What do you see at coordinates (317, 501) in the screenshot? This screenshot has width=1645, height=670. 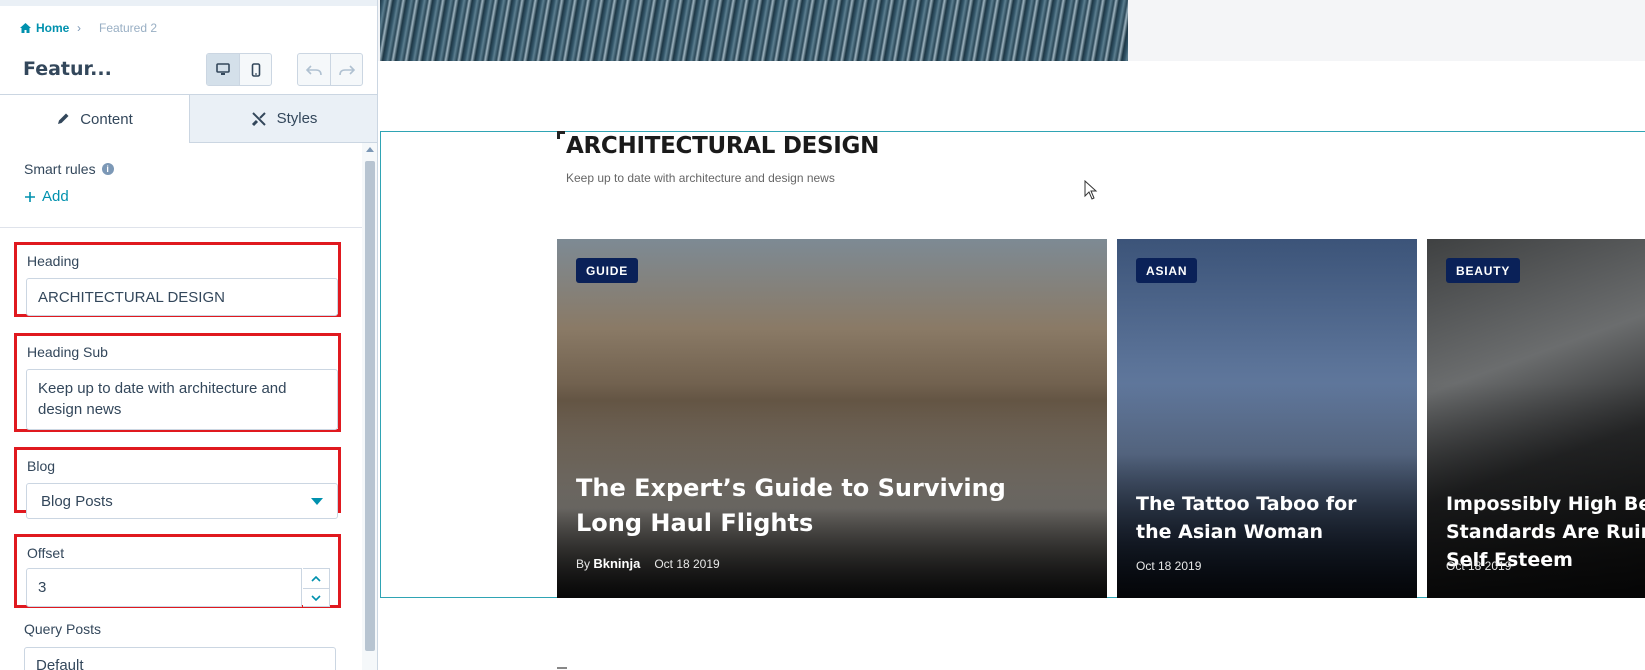 I see `caret-down-icon` at bounding box center [317, 501].